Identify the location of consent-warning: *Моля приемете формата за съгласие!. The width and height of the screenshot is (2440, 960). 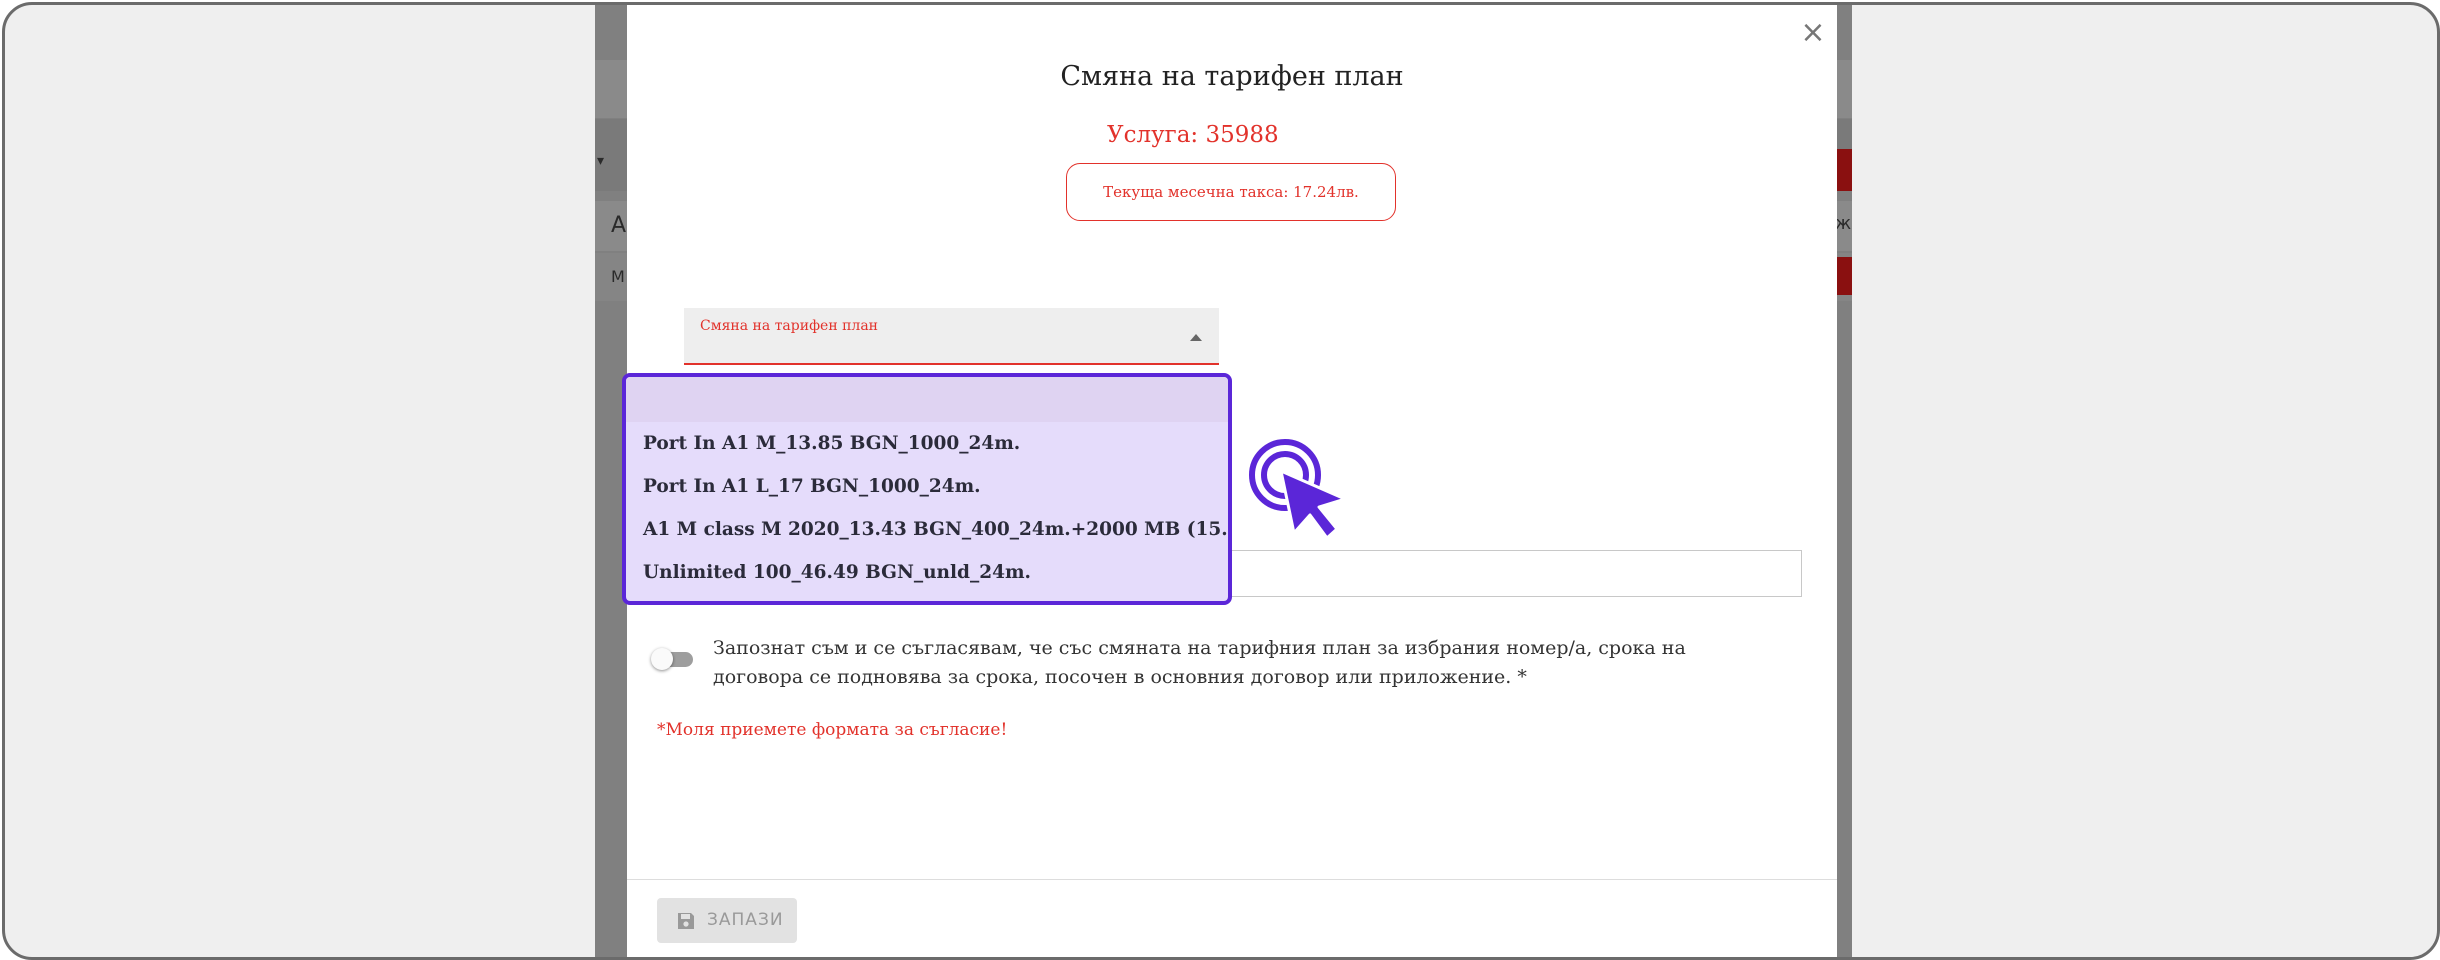
(832, 730).